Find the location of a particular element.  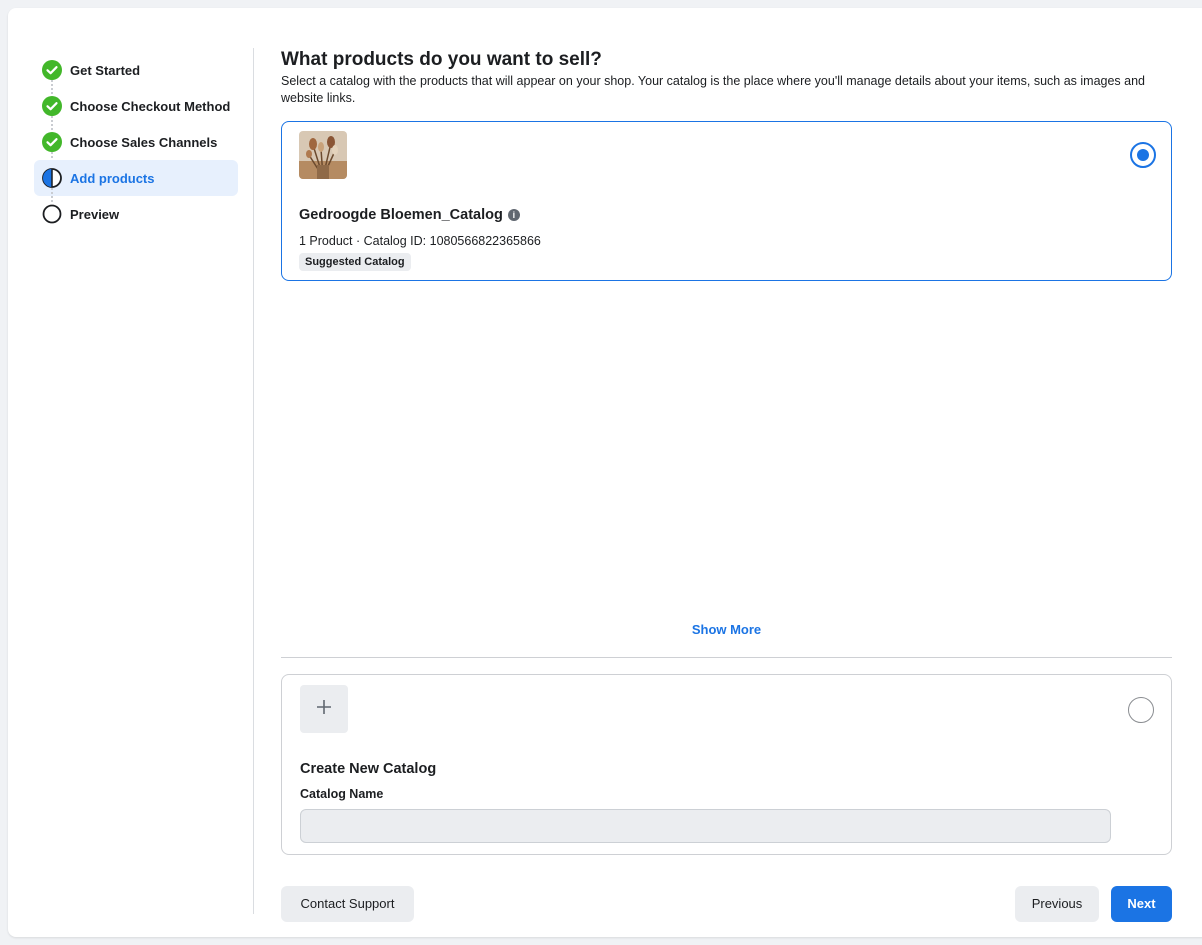

section-divider is located at coordinates (726, 657).